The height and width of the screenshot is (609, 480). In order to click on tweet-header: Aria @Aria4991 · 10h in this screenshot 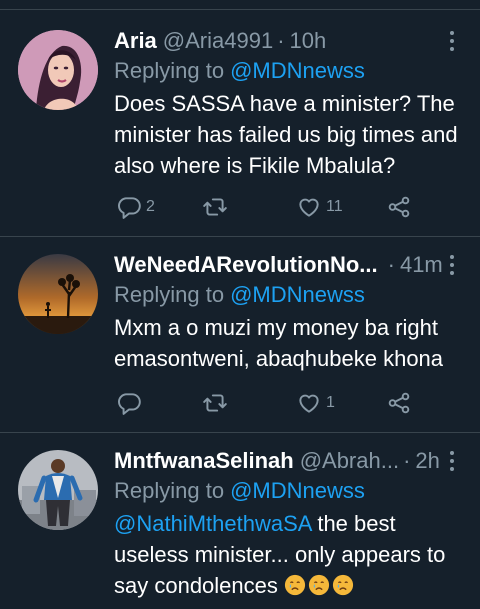, I will do `click(273, 41)`.